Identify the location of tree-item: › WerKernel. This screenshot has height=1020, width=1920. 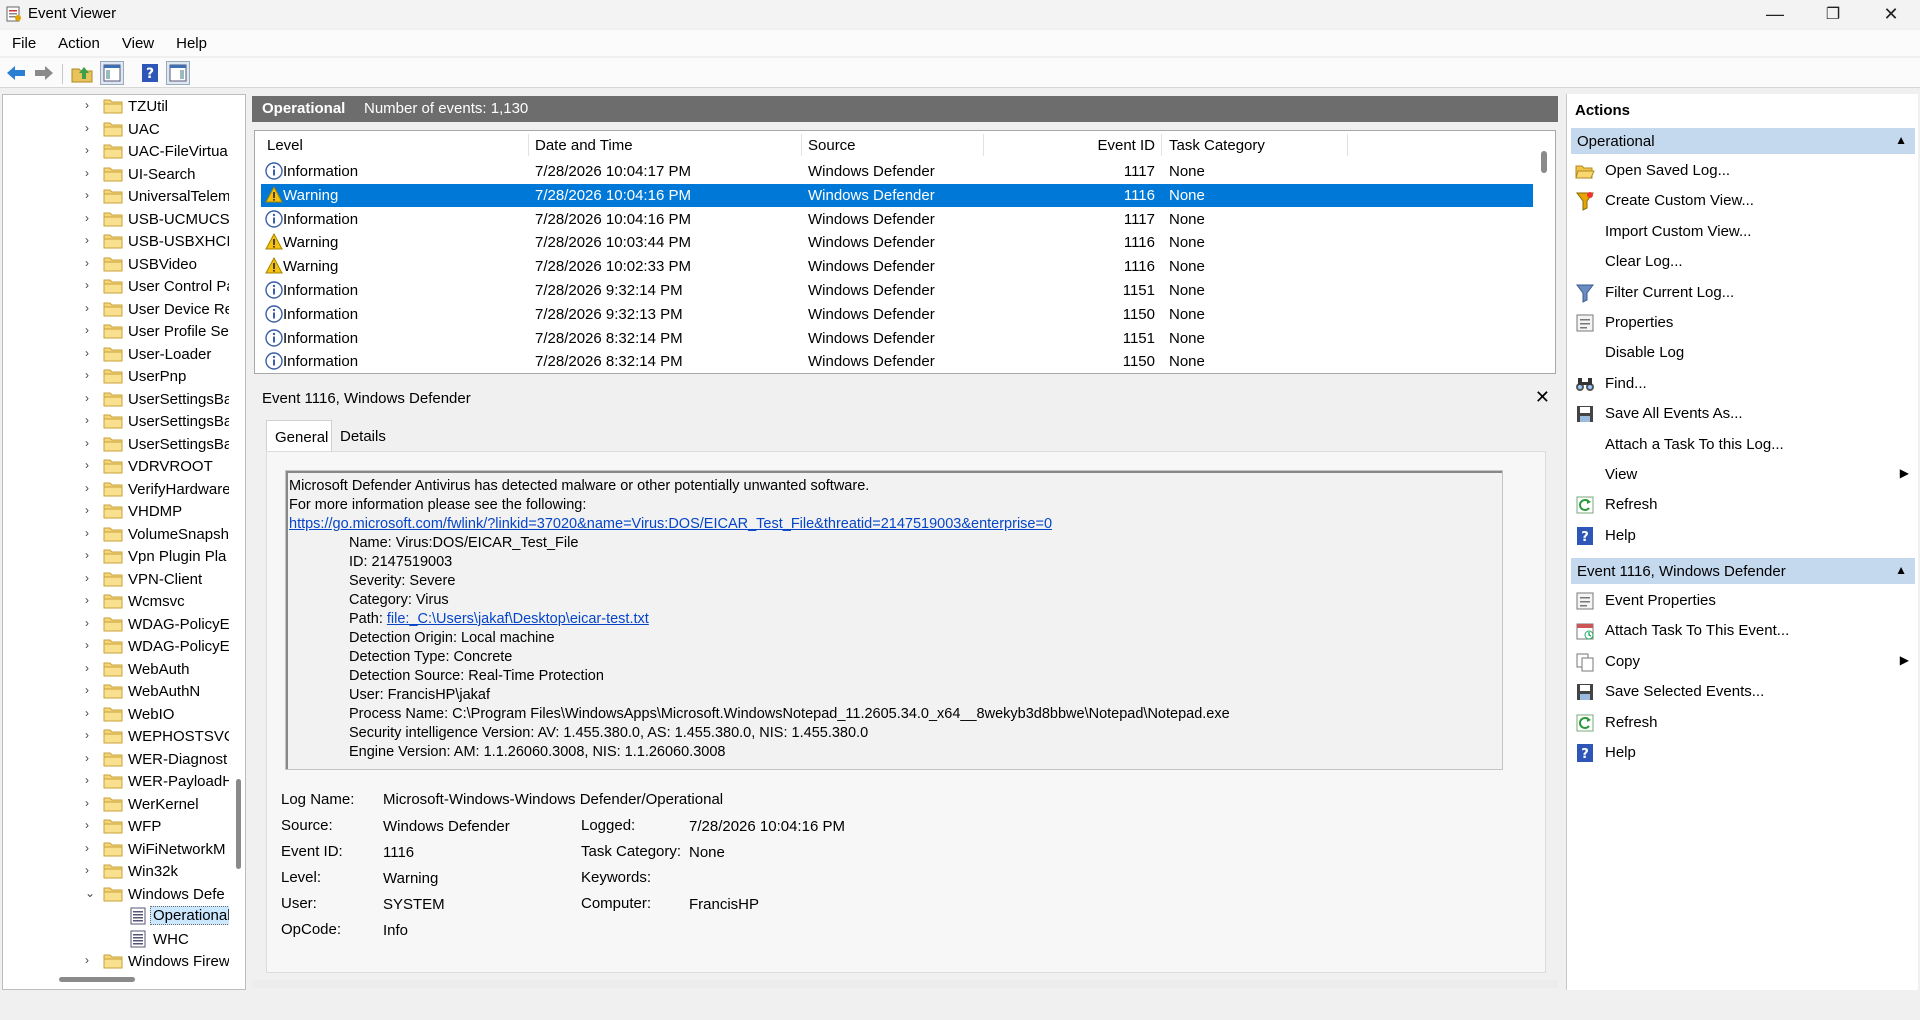
(116, 804).